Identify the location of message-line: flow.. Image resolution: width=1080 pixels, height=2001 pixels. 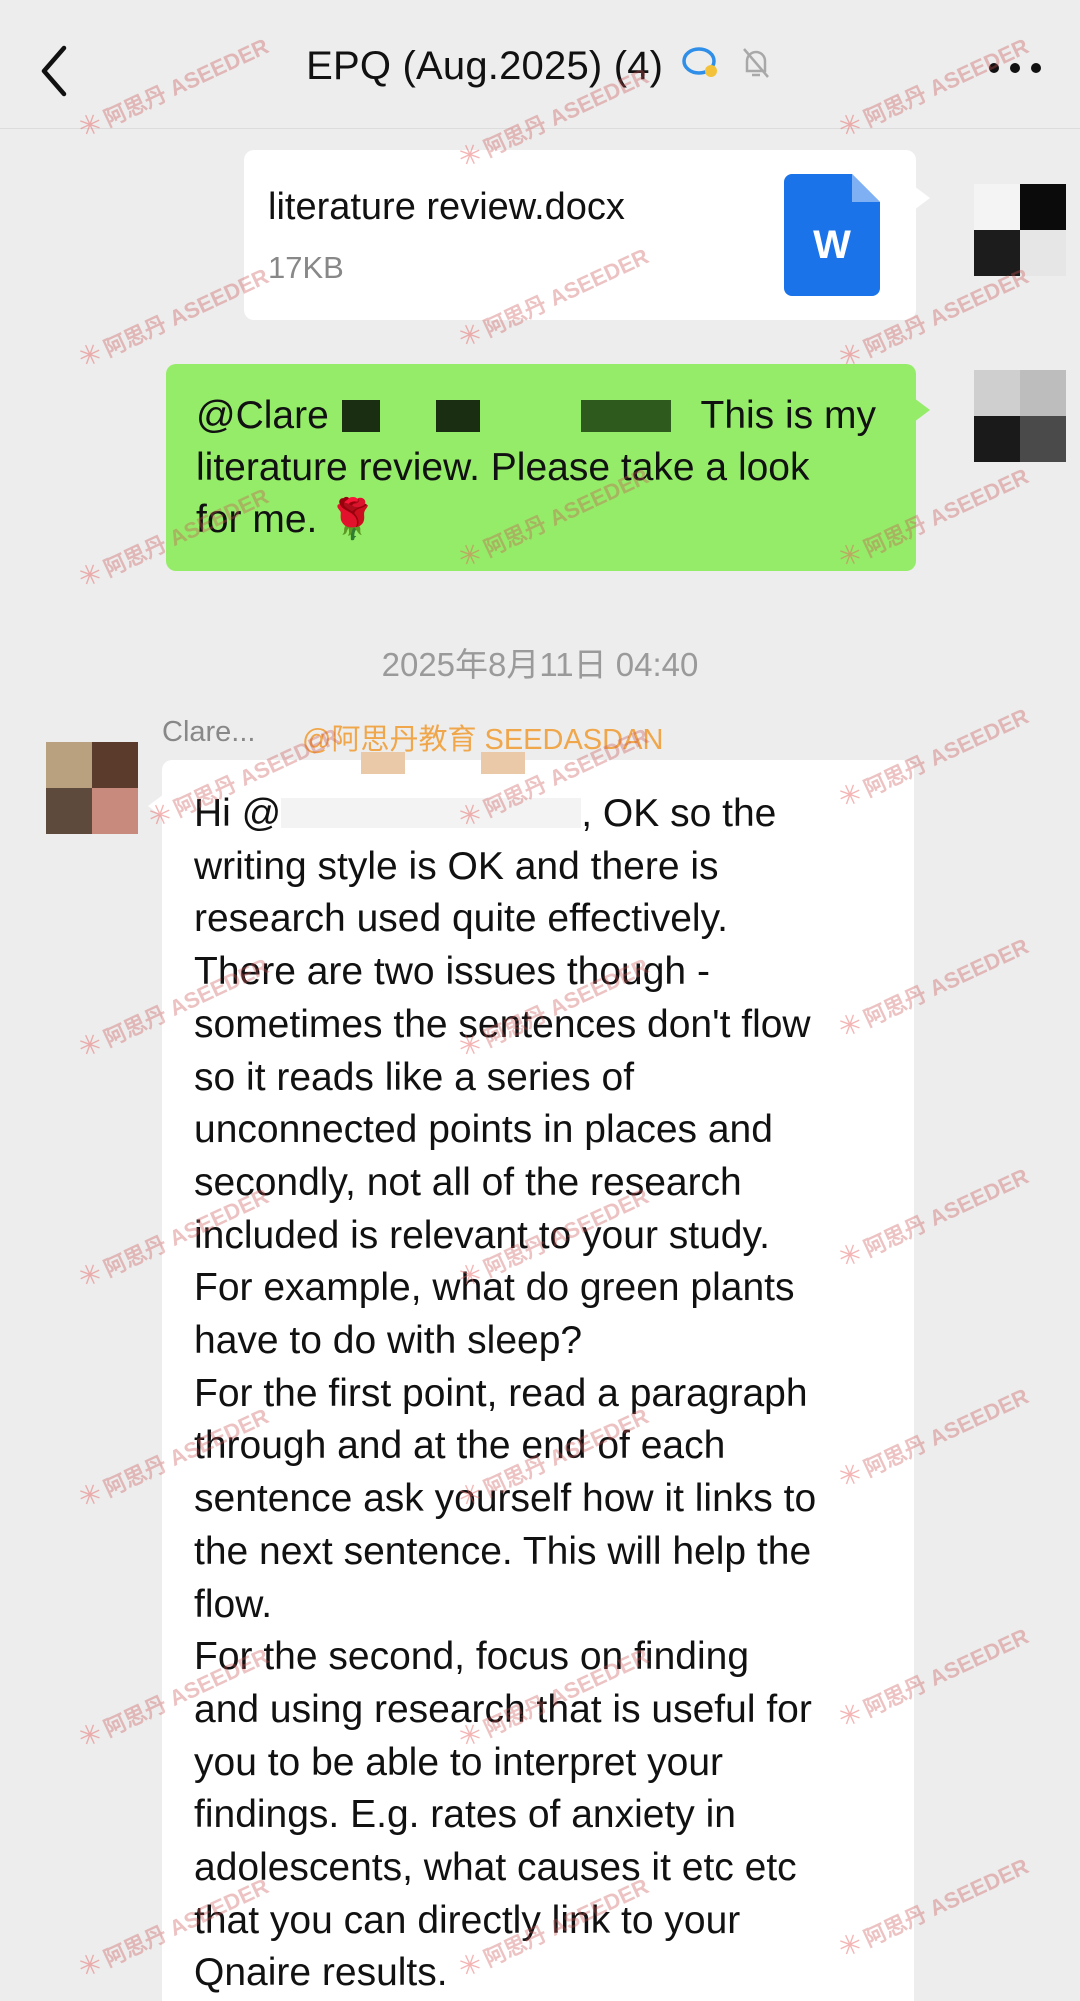
(233, 1604).